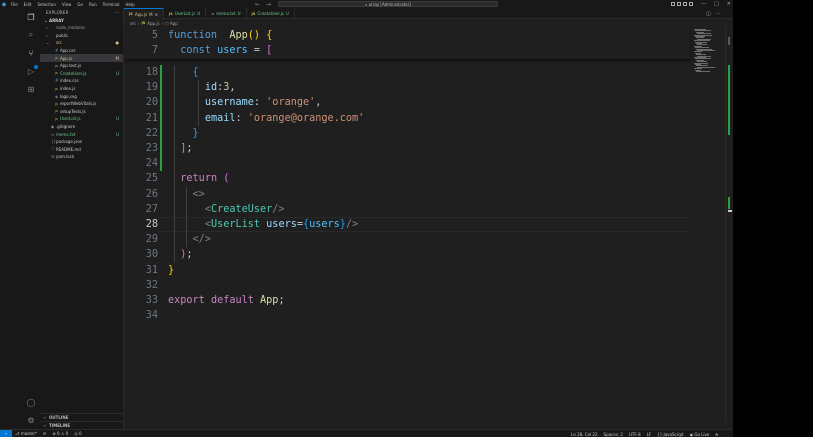  Describe the element at coordinates (31, 53) in the screenshot. I see `source-control-icon: ⑂` at that location.